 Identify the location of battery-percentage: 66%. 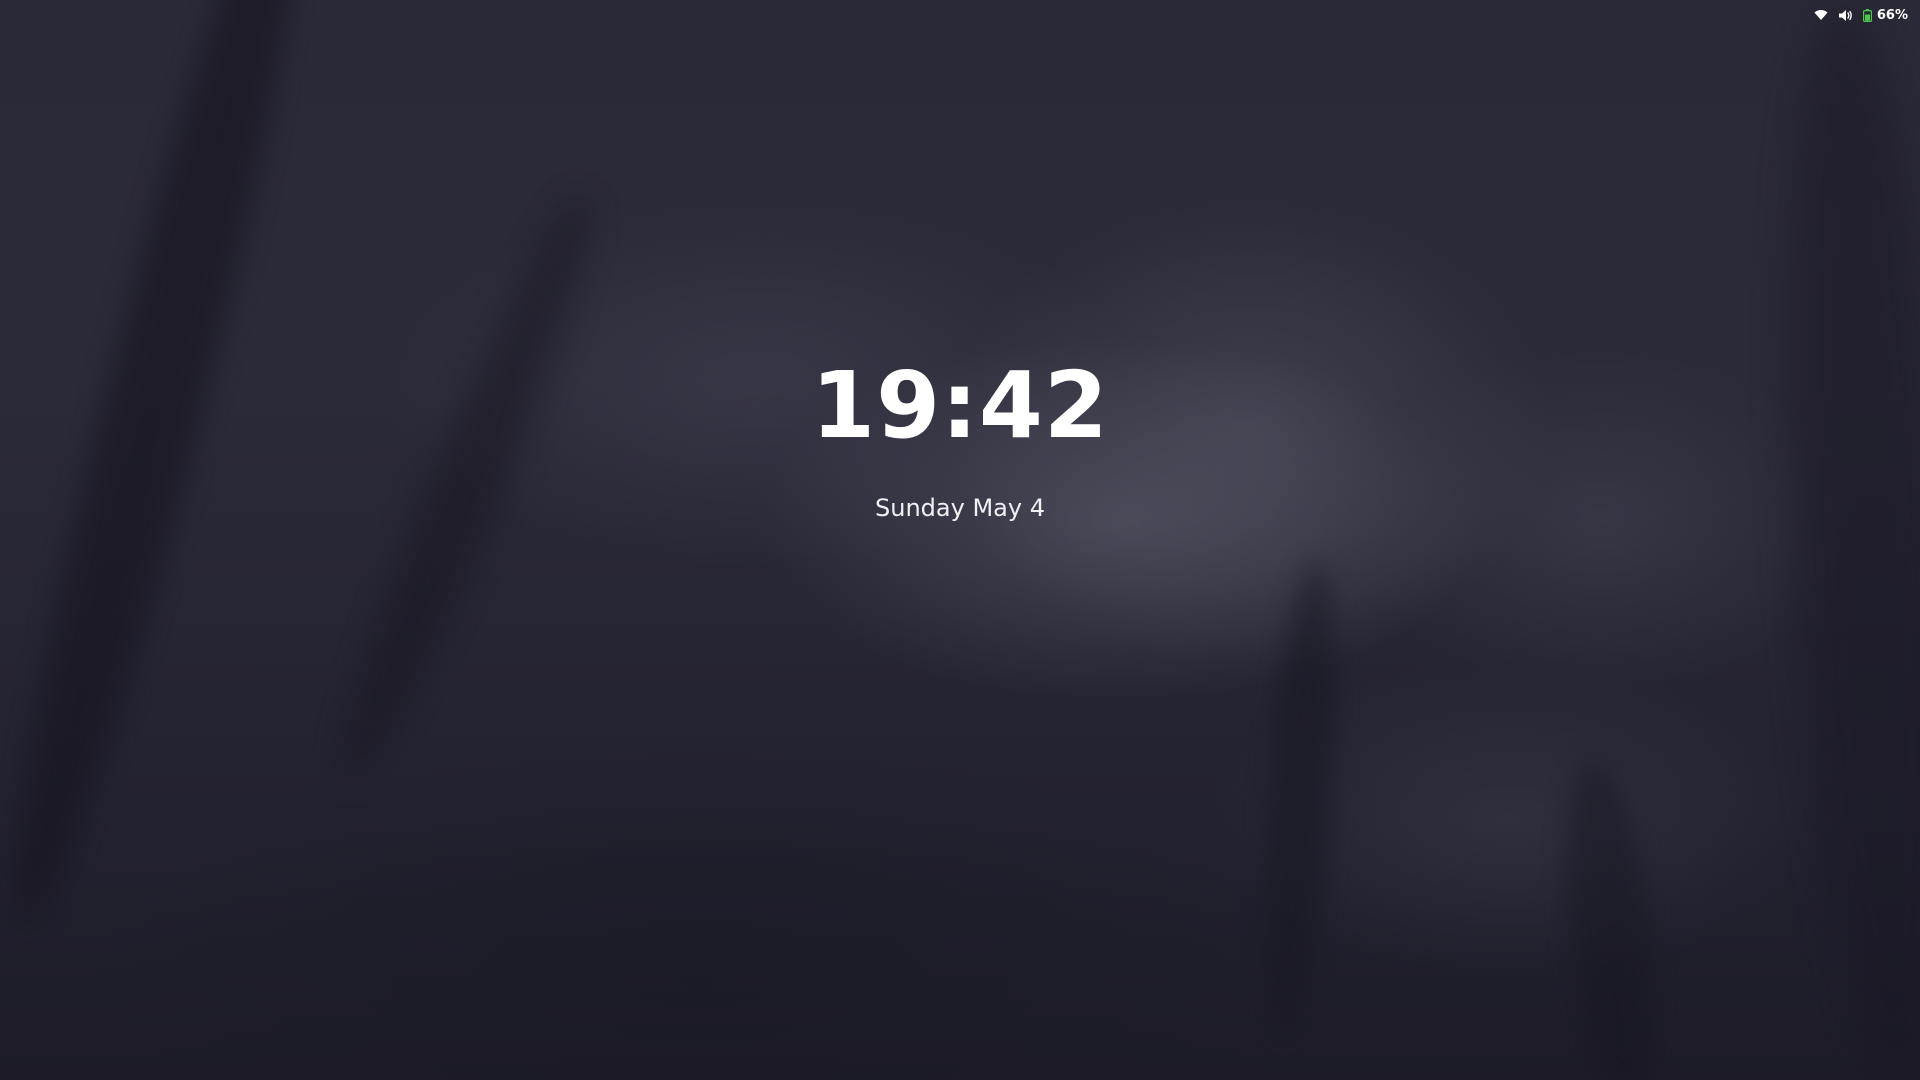
(1892, 15).